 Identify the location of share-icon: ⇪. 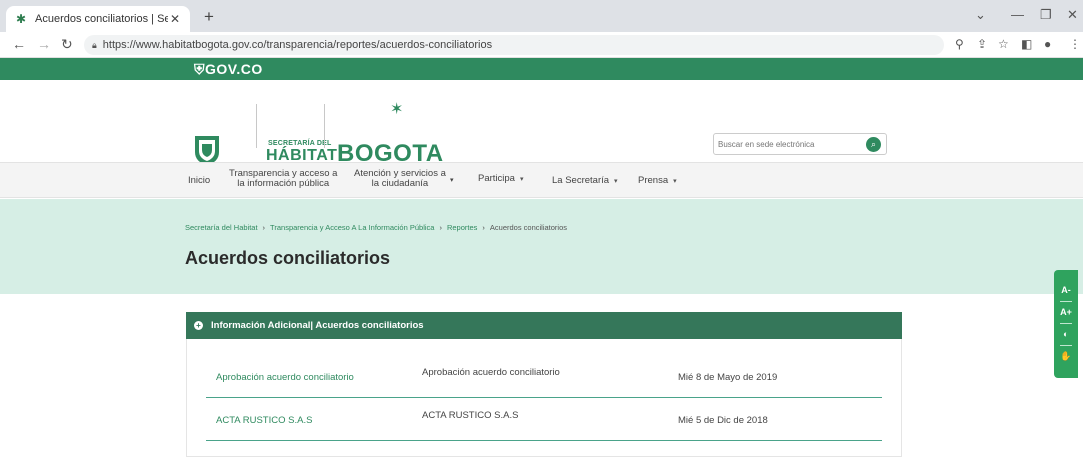
(982, 44).